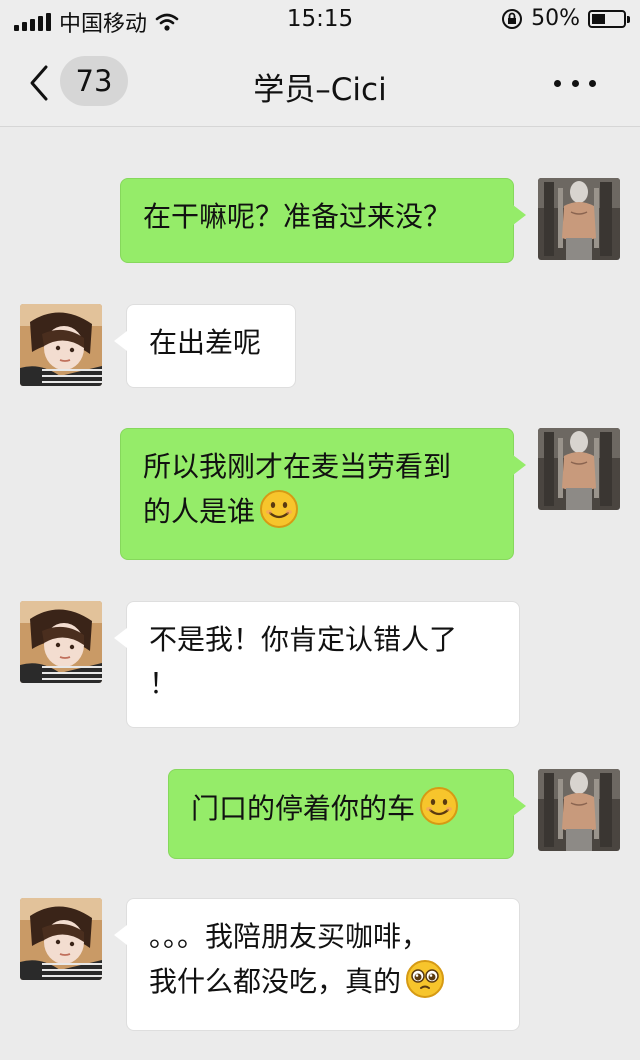  What do you see at coordinates (39, 83) in the screenshot?
I see `chevron-left-icon` at bounding box center [39, 83].